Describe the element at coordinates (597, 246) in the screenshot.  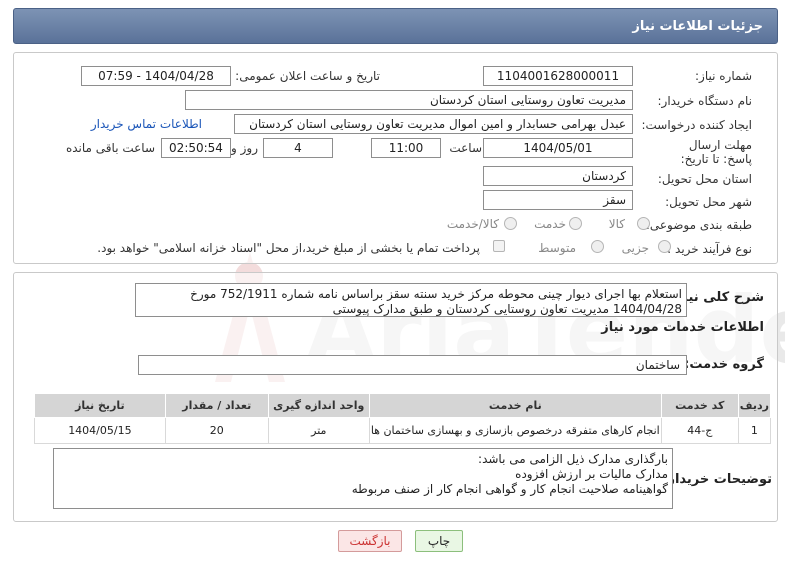
I see `process-radio-medium` at that location.